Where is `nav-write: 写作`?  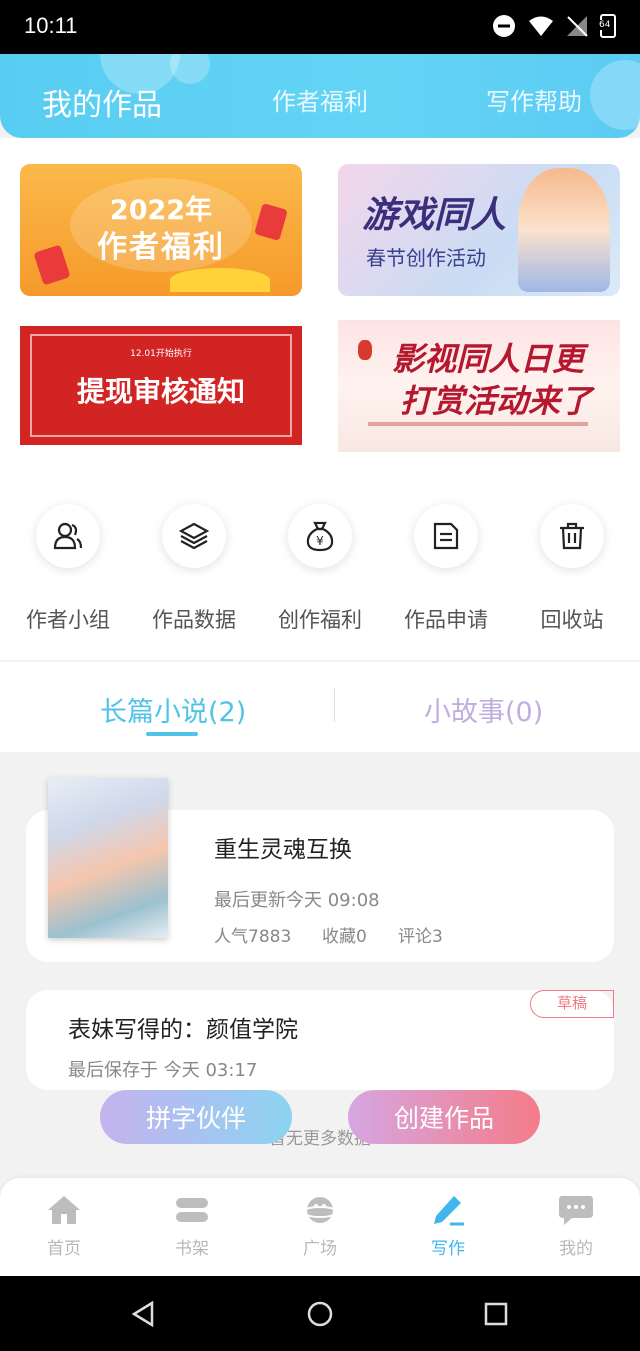
nav-write: 写作 is located at coordinates (448, 1226).